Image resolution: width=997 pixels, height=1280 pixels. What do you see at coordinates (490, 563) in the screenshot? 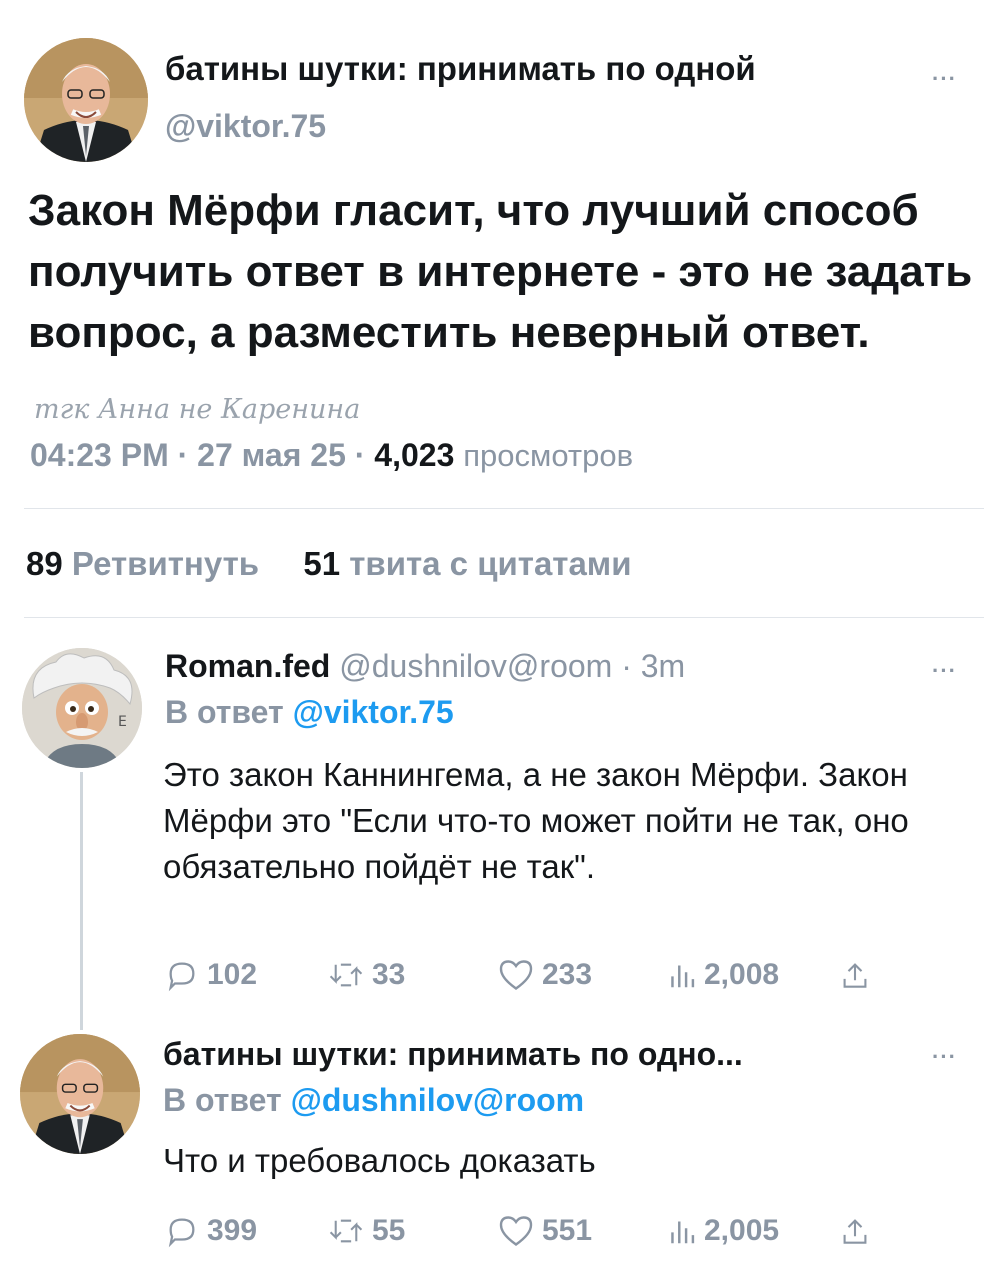
I see `quotes-link: твита с цитатами` at bounding box center [490, 563].